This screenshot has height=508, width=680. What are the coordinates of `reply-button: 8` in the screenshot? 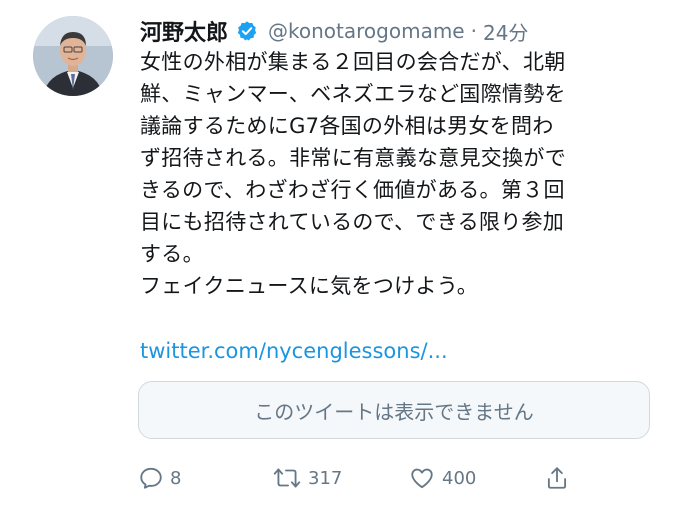 It's located at (159, 478).